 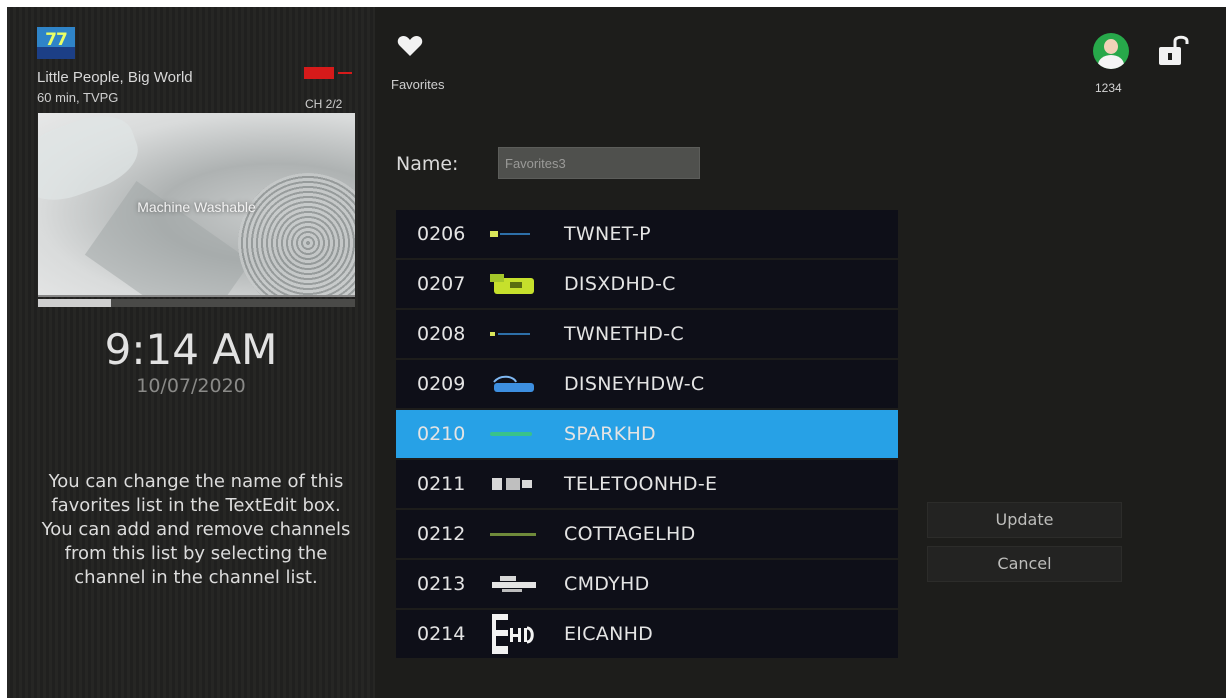 What do you see at coordinates (441, 334) in the screenshot?
I see `channel-number: 0208` at bounding box center [441, 334].